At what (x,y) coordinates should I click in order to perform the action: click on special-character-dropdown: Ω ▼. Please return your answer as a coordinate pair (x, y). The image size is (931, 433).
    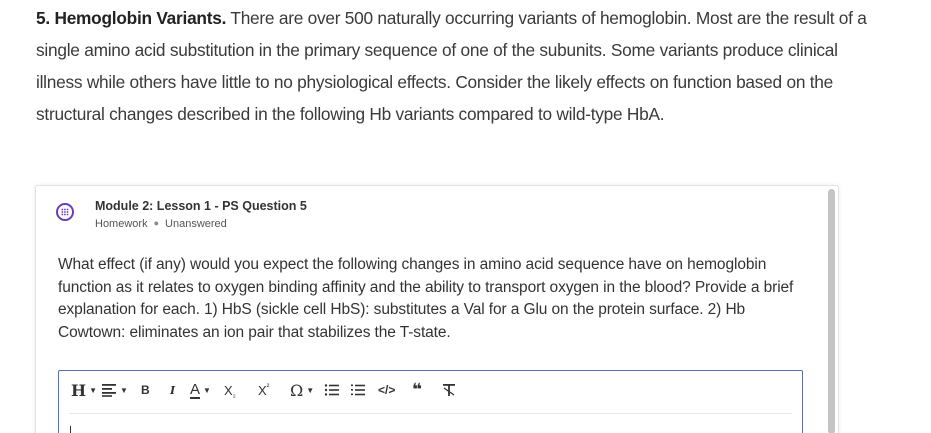
    Looking at the image, I should click on (302, 390).